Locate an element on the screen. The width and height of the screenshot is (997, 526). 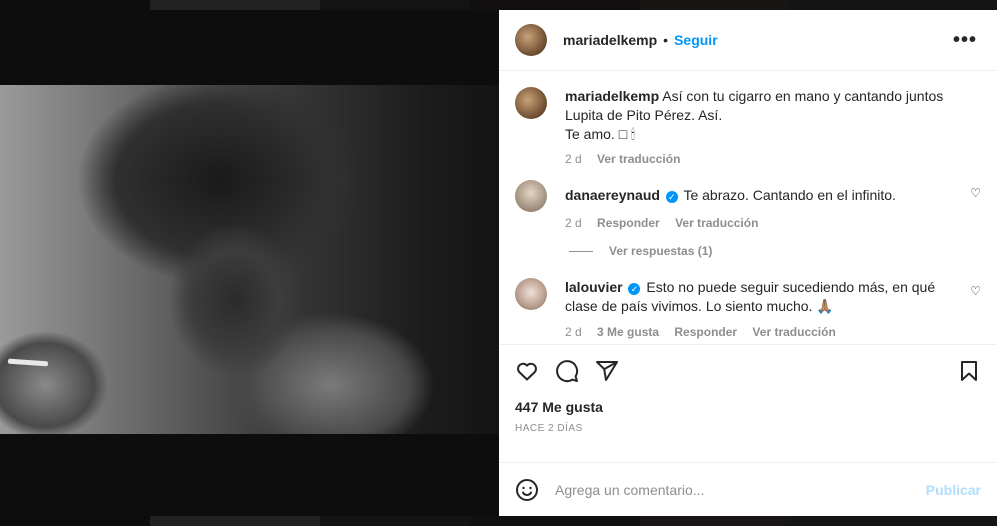
likes-count: 447 Me gusta is located at coordinates (748, 407).